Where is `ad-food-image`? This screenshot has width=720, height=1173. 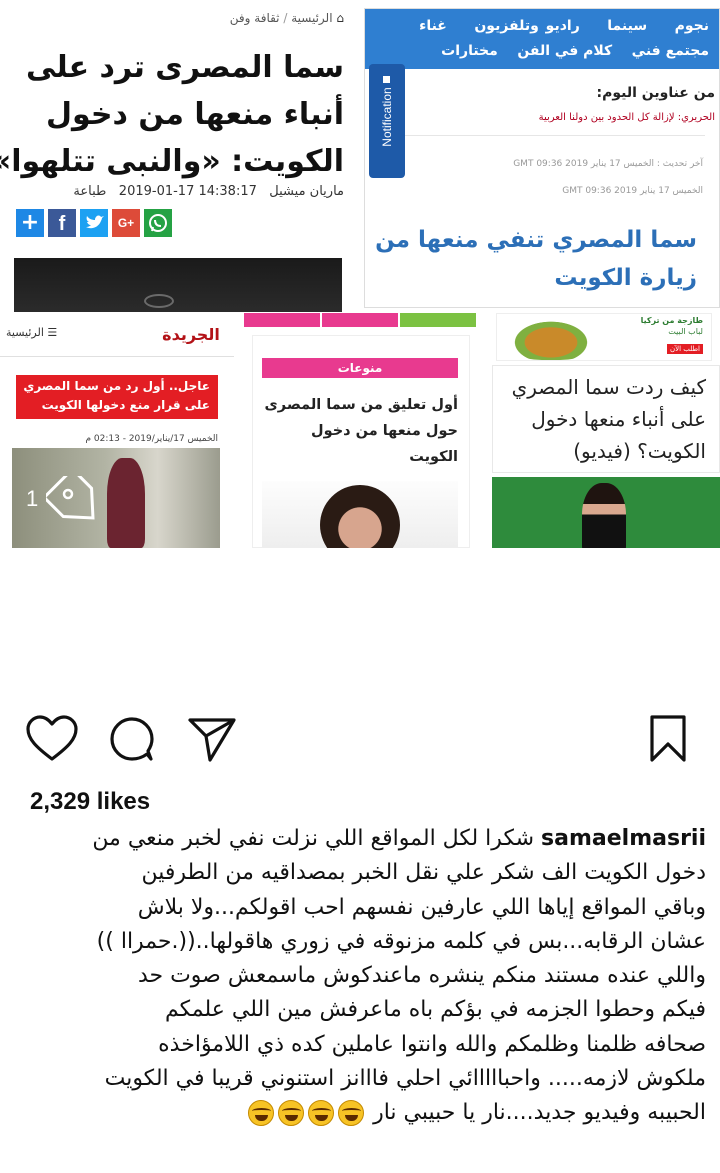
ad-food-image is located at coordinates (551, 338).